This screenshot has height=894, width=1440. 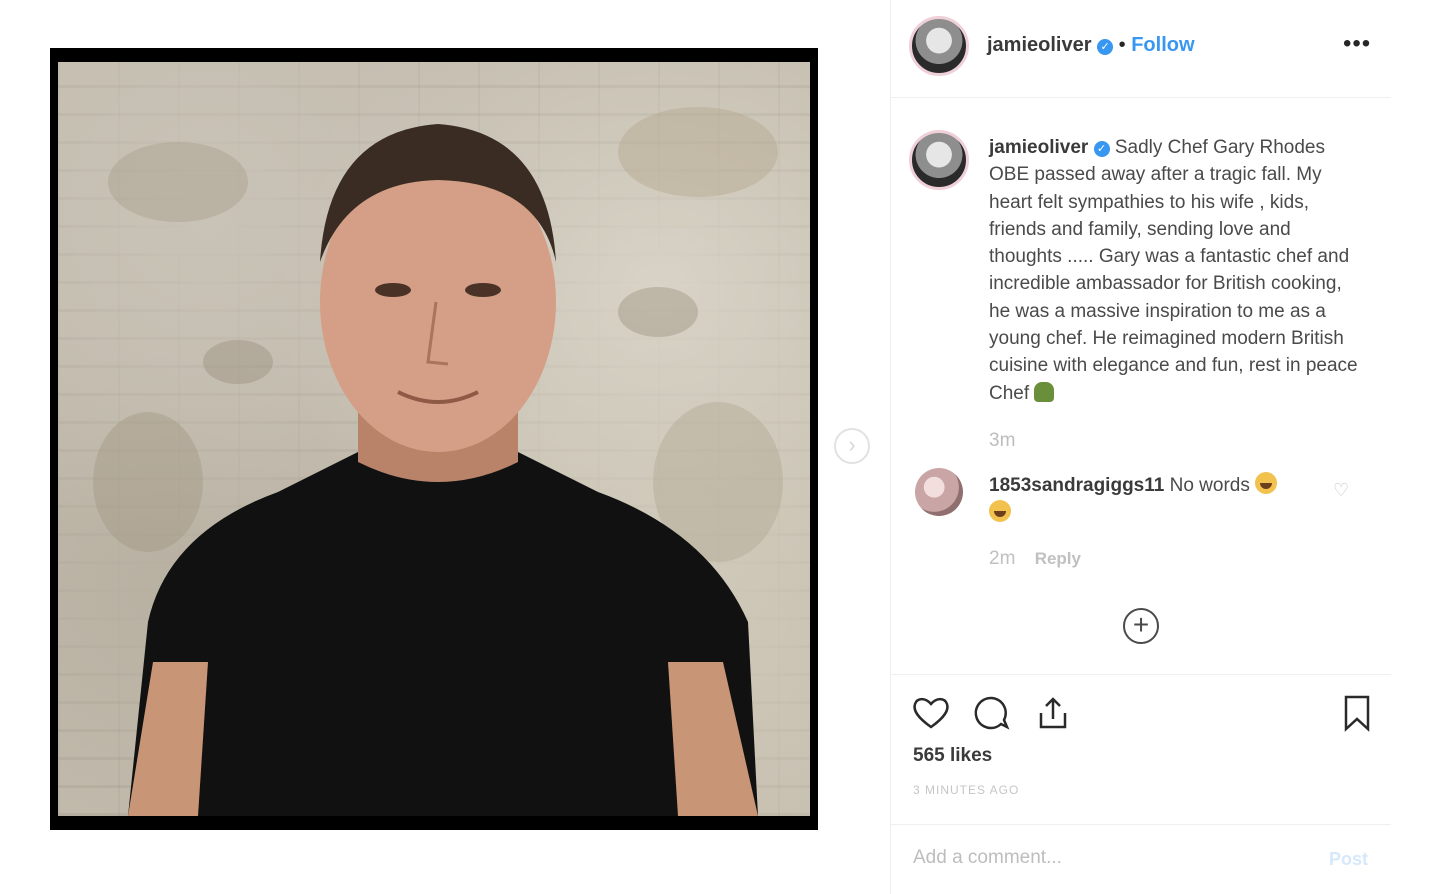 I want to click on caption-username: jamieoliver, so click(x=1038, y=147).